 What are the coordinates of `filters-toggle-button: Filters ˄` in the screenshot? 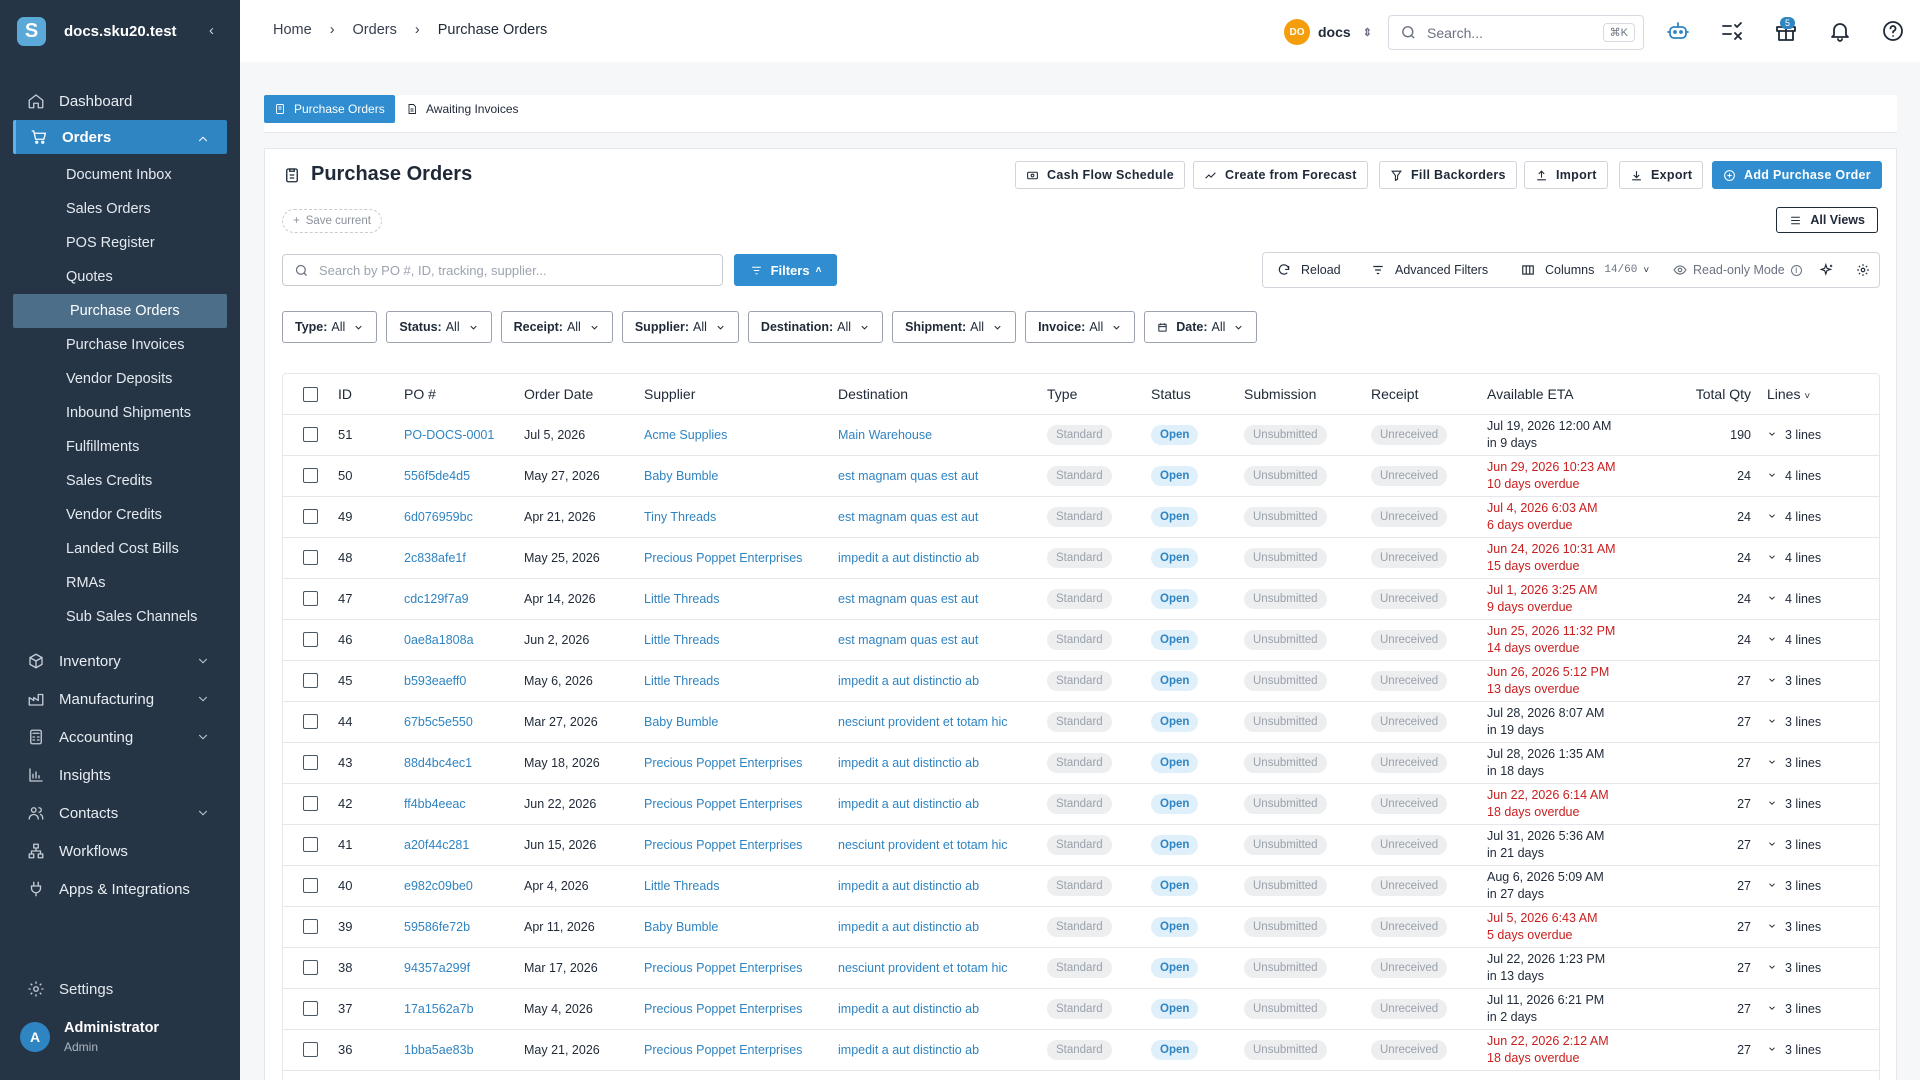 It's located at (785, 270).